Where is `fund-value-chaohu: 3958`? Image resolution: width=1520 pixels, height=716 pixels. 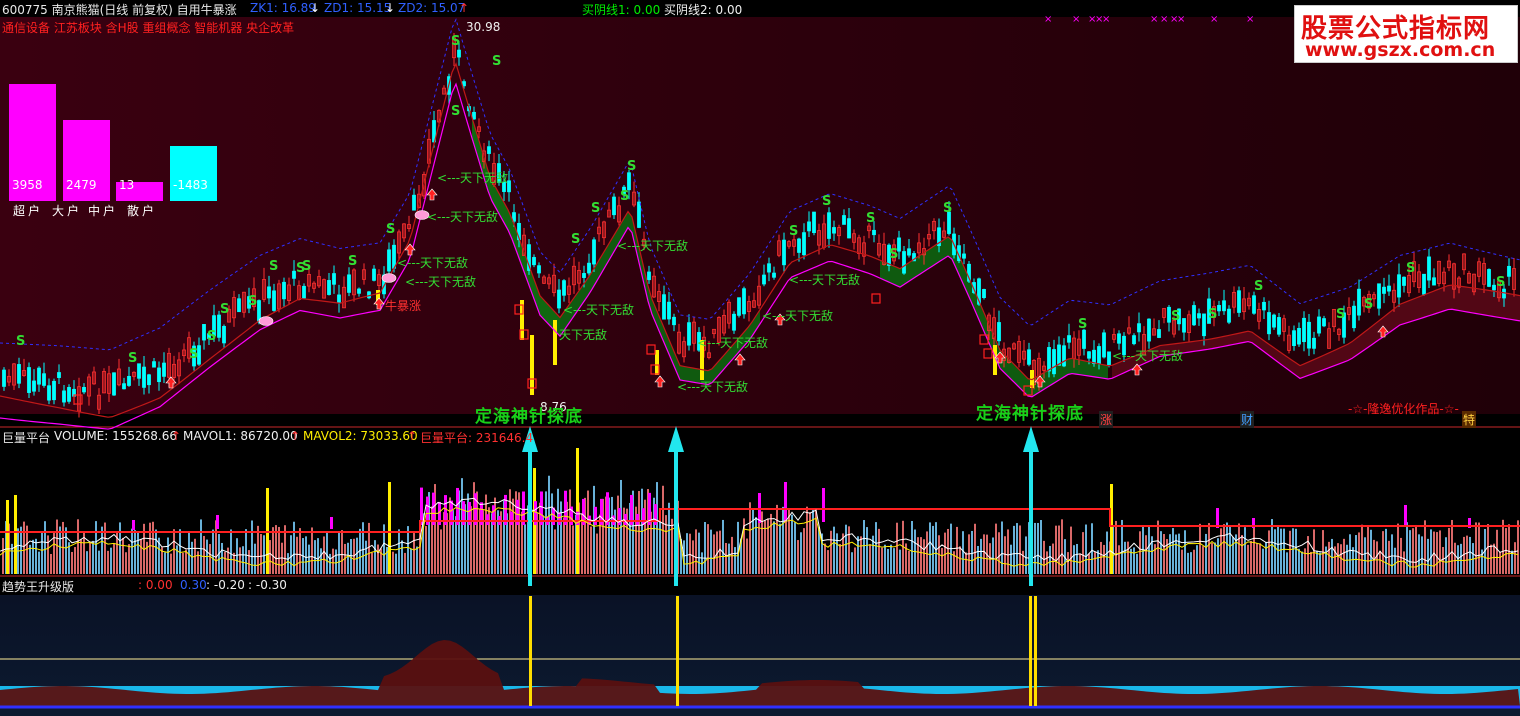
fund-value-chaohu: 3958 is located at coordinates (27, 185).